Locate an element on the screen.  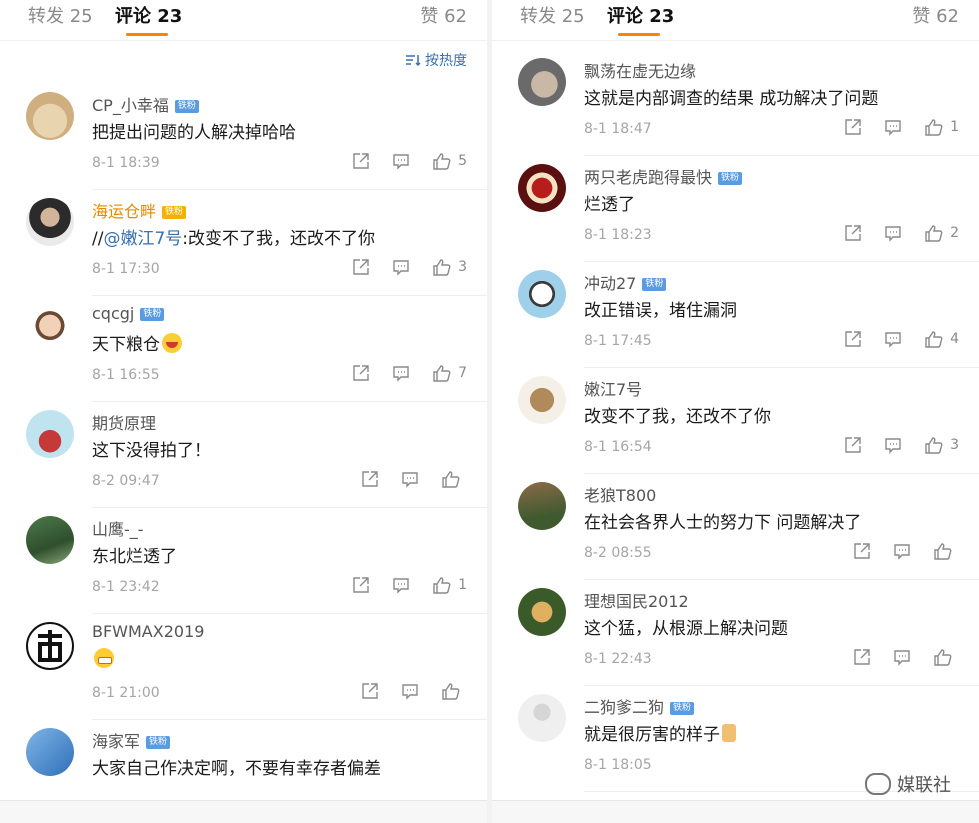
comment-item: 老狼T800 在社会各界人士的努力下 问题解决了 8-2 08:55 is located at coordinates (735, 527).